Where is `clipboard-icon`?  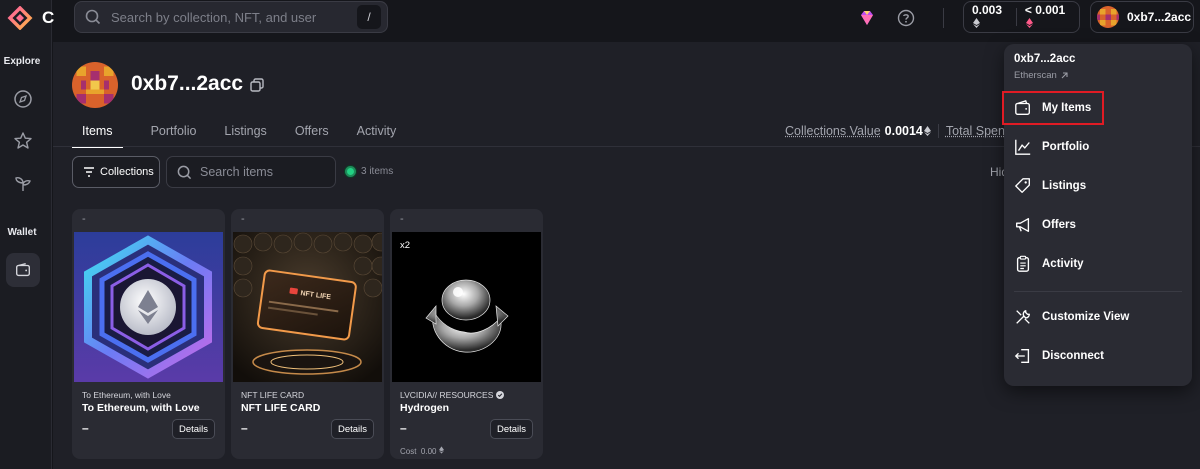
clipboard-icon is located at coordinates (1023, 263).